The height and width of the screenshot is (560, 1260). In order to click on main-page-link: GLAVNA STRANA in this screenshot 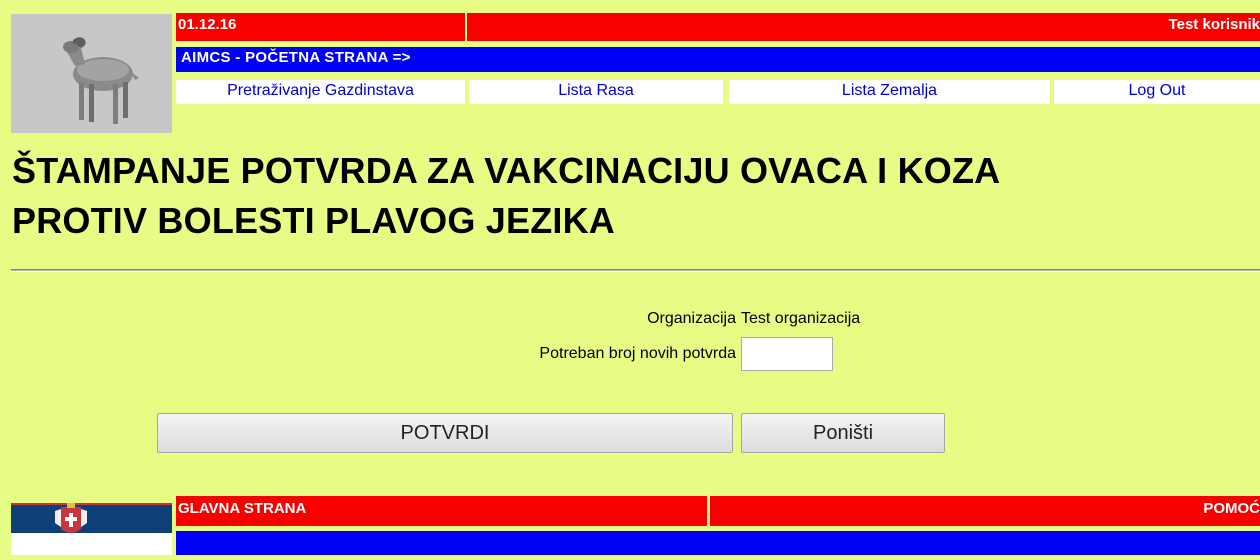, I will do `click(441, 511)`.